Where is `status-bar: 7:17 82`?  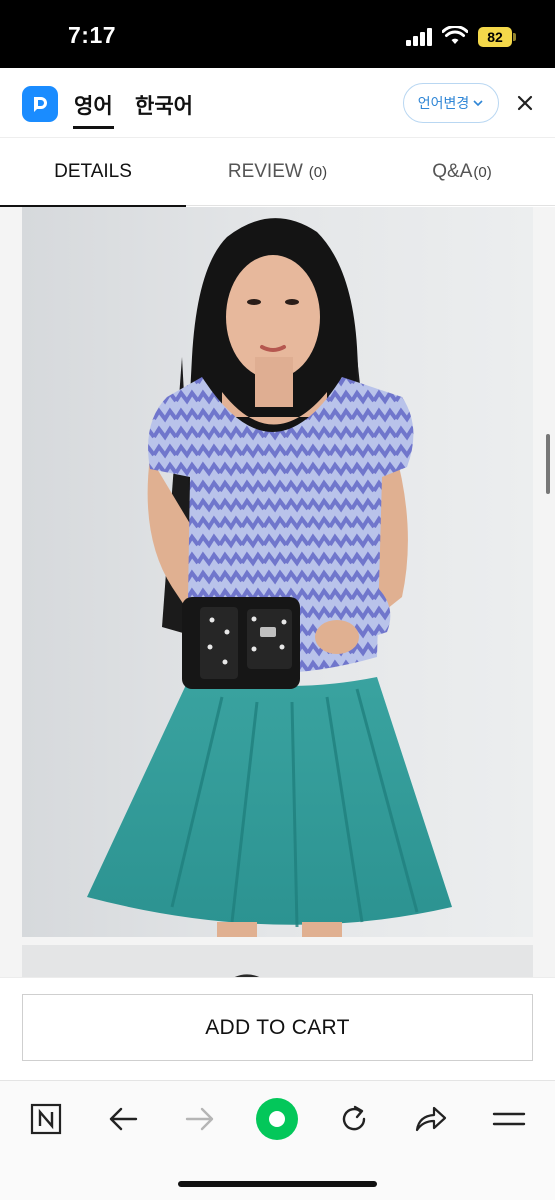 status-bar: 7:17 82 is located at coordinates (277, 34).